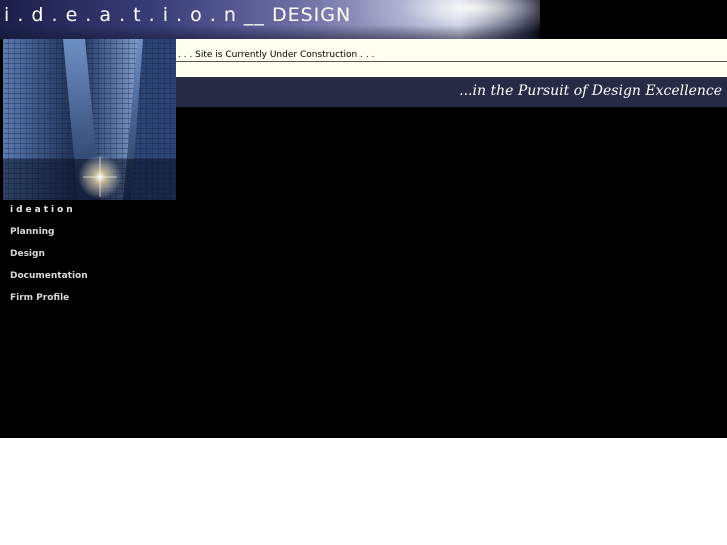 The height and width of the screenshot is (545, 727). What do you see at coordinates (451, 92) in the screenshot?
I see `tagline-bar: ...in the Pursuit of Design Excellence` at bounding box center [451, 92].